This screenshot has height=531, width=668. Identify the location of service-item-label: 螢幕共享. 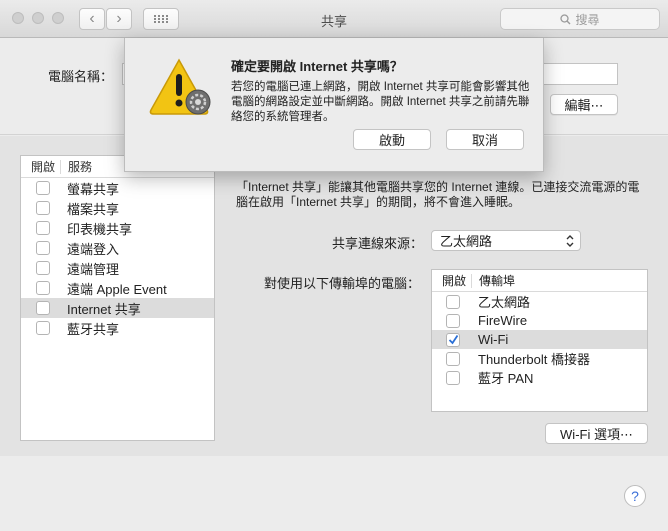
(93, 189).